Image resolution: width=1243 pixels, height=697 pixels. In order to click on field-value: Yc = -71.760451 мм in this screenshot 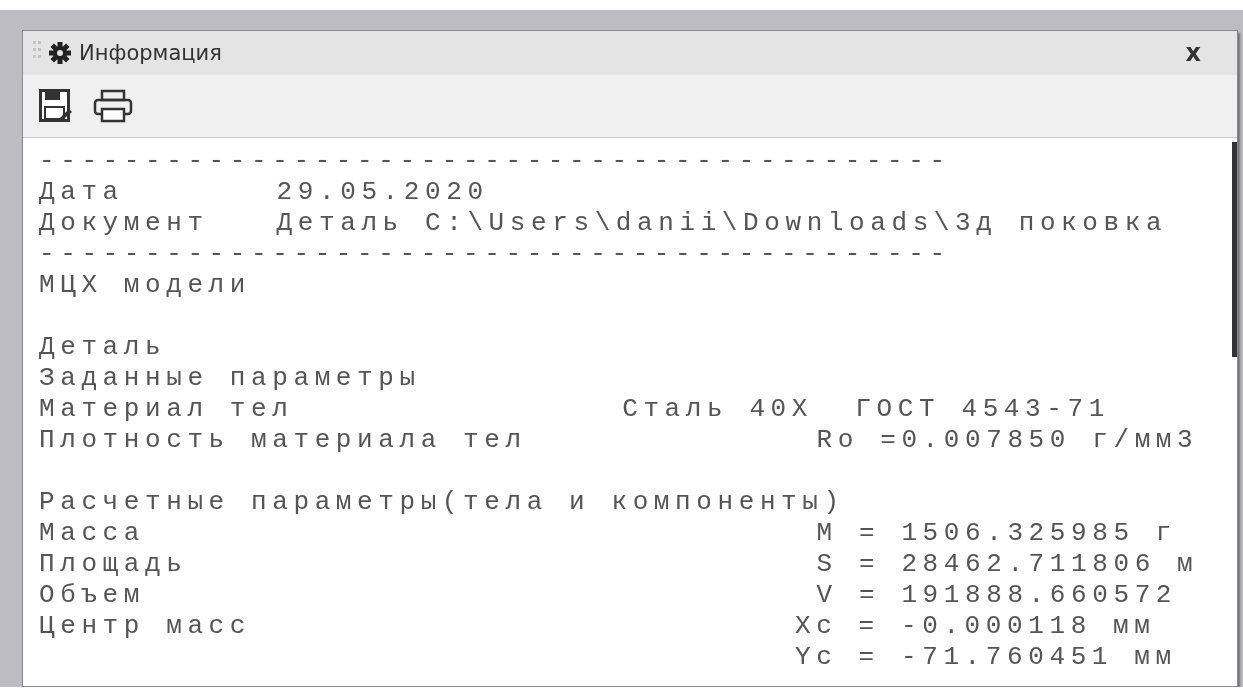, I will do `click(986, 657)`.